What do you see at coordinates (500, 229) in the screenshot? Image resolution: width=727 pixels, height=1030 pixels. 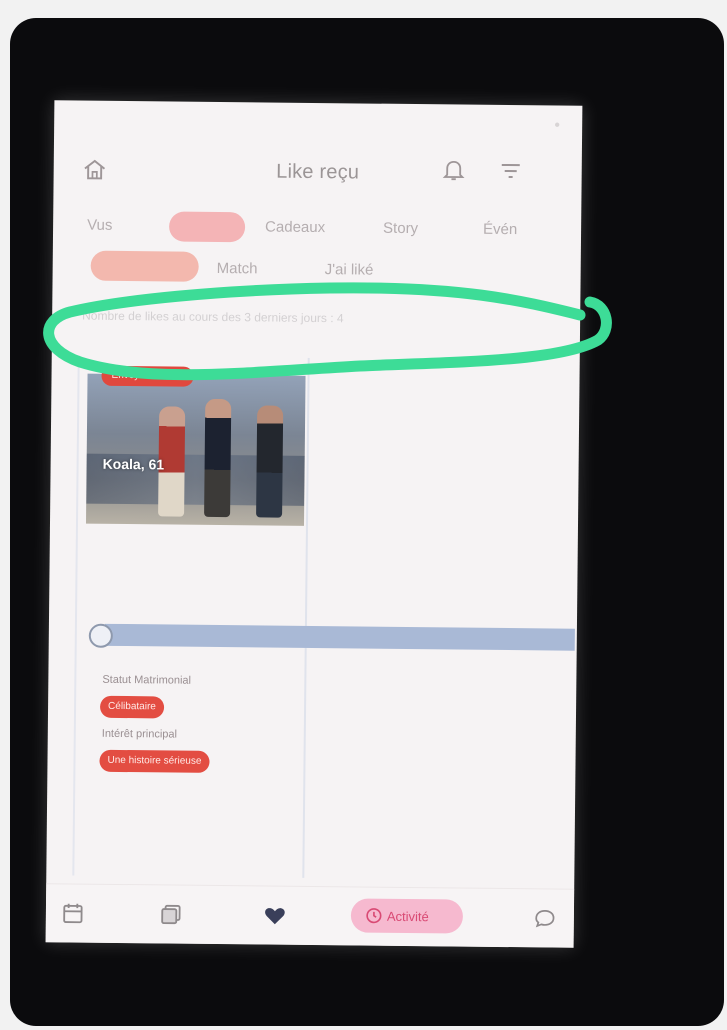 I see `tab-evenements: Évén` at bounding box center [500, 229].